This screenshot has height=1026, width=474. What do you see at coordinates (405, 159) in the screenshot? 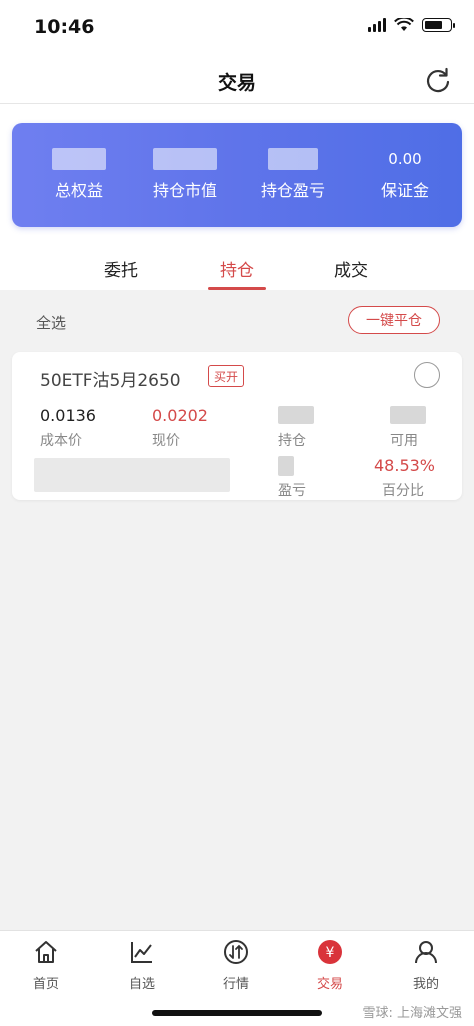
I see `summary-value: 0.00` at bounding box center [405, 159].